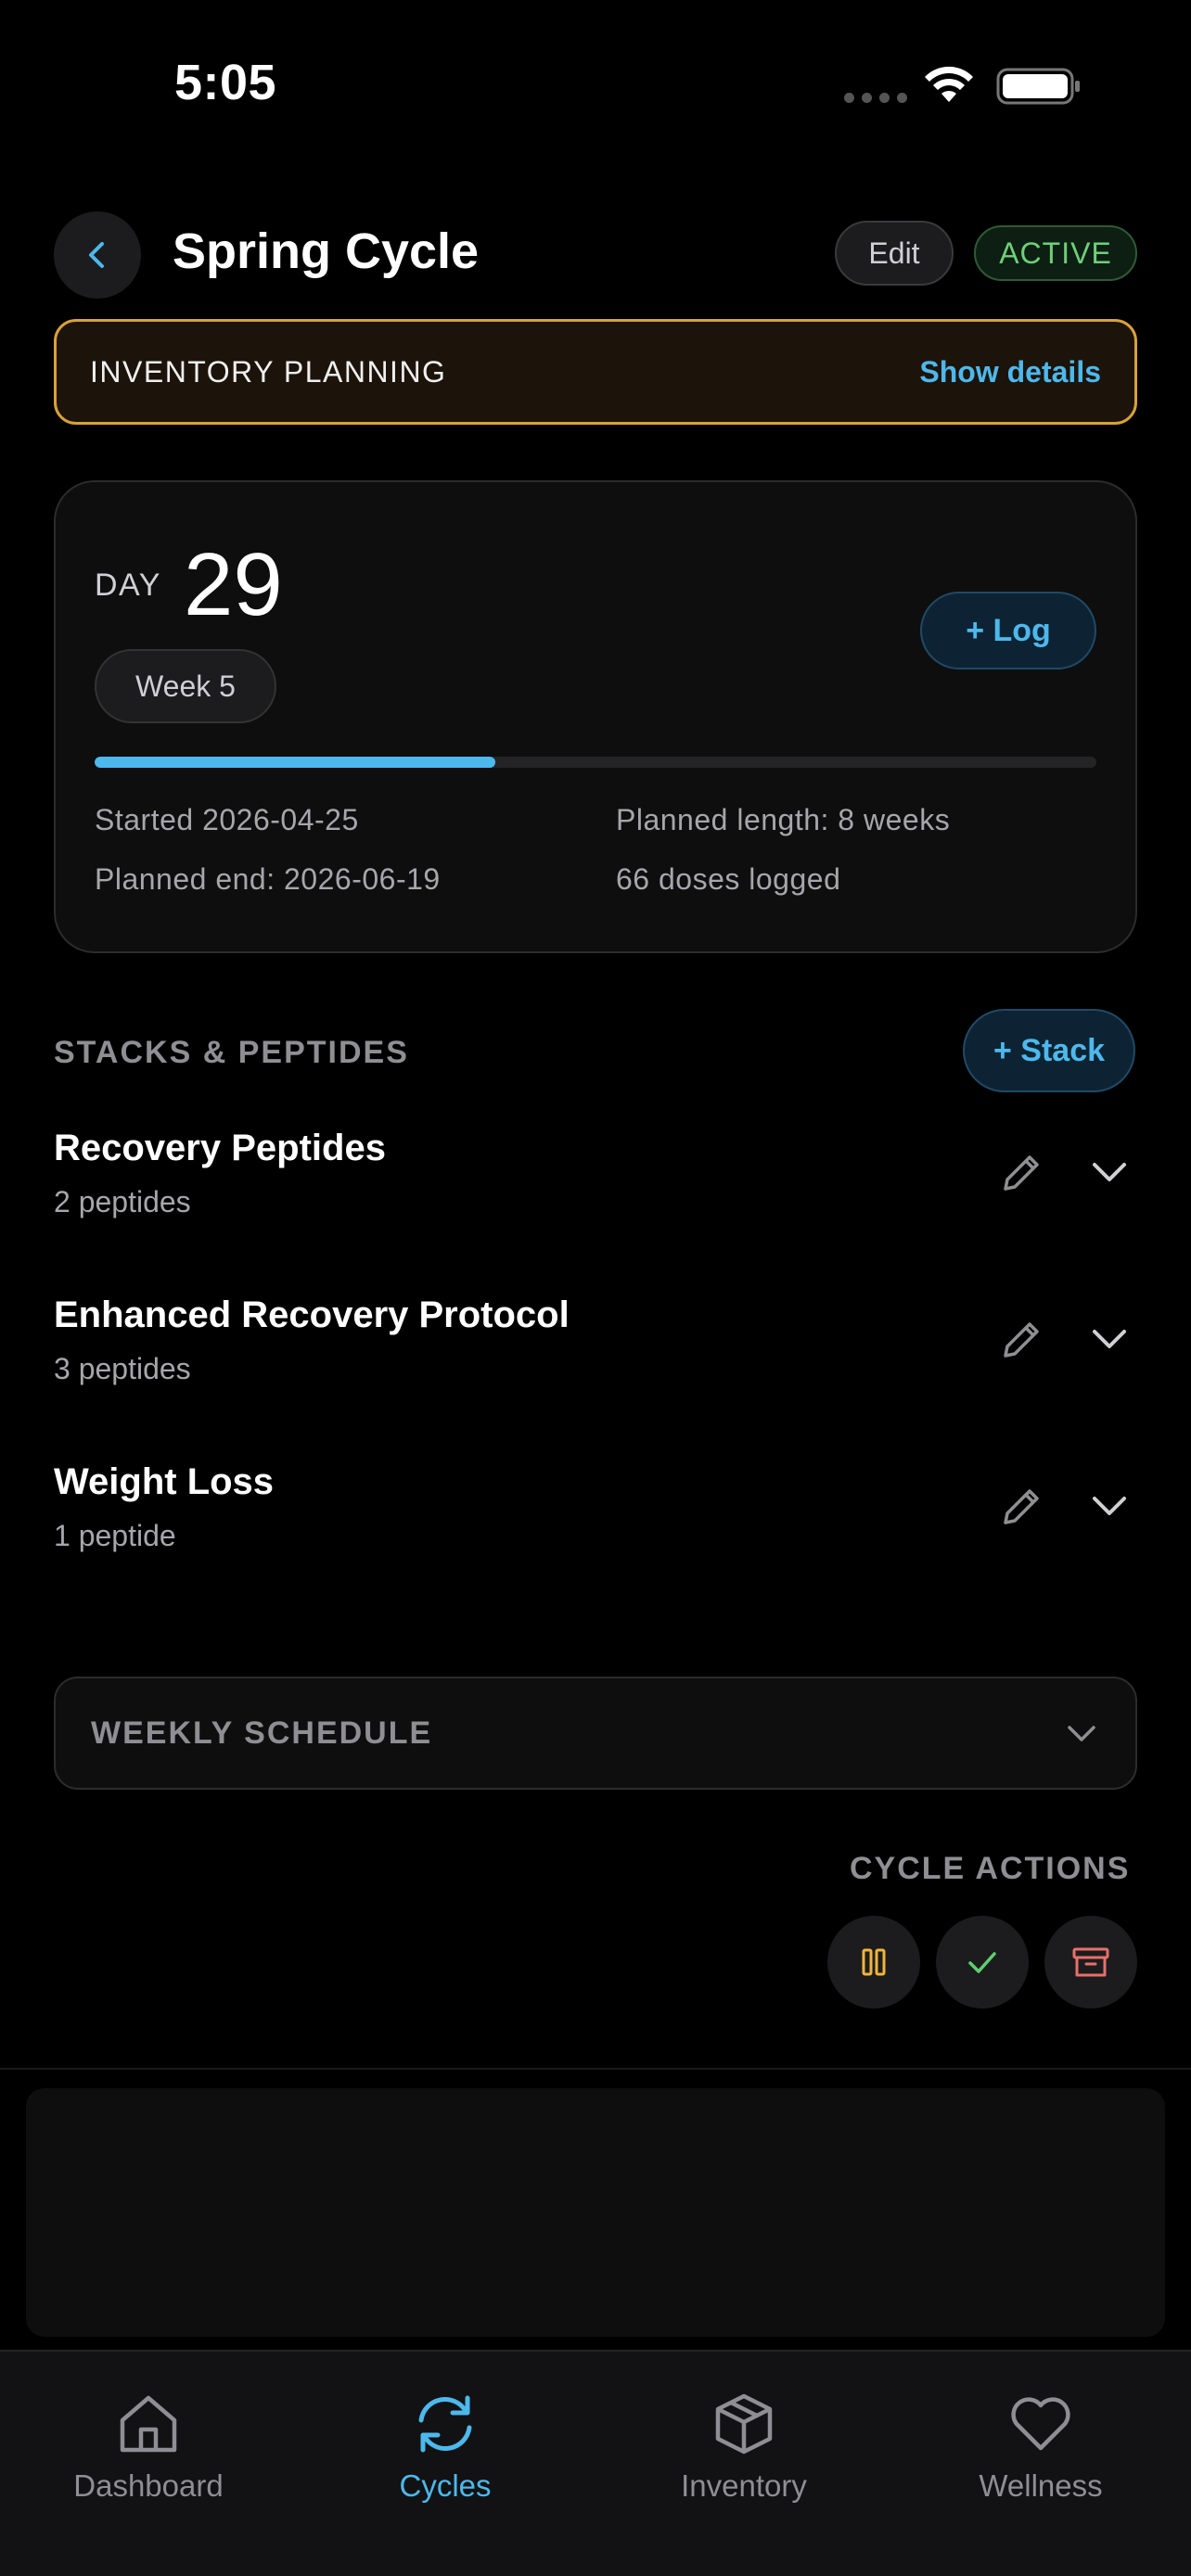  Describe the element at coordinates (225, 82) in the screenshot. I see `status-time: 5:05` at that location.